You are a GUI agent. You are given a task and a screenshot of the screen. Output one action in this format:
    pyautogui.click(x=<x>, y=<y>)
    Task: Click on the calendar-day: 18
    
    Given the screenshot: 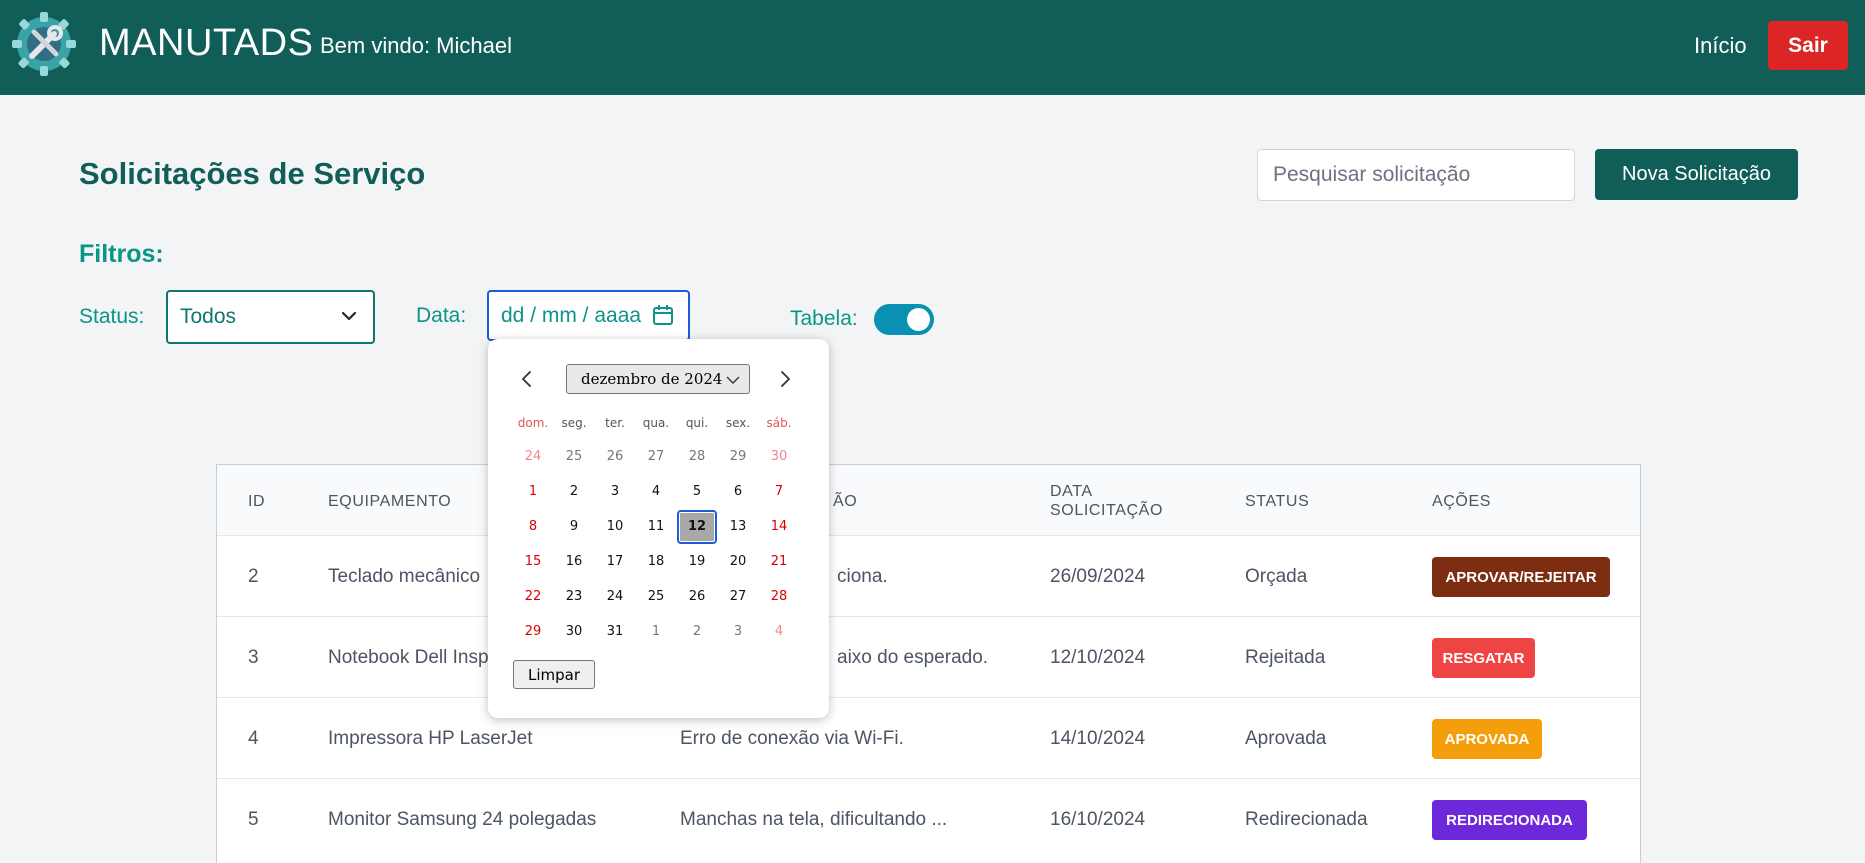 What is the action you would take?
    pyautogui.click(x=656, y=562)
    